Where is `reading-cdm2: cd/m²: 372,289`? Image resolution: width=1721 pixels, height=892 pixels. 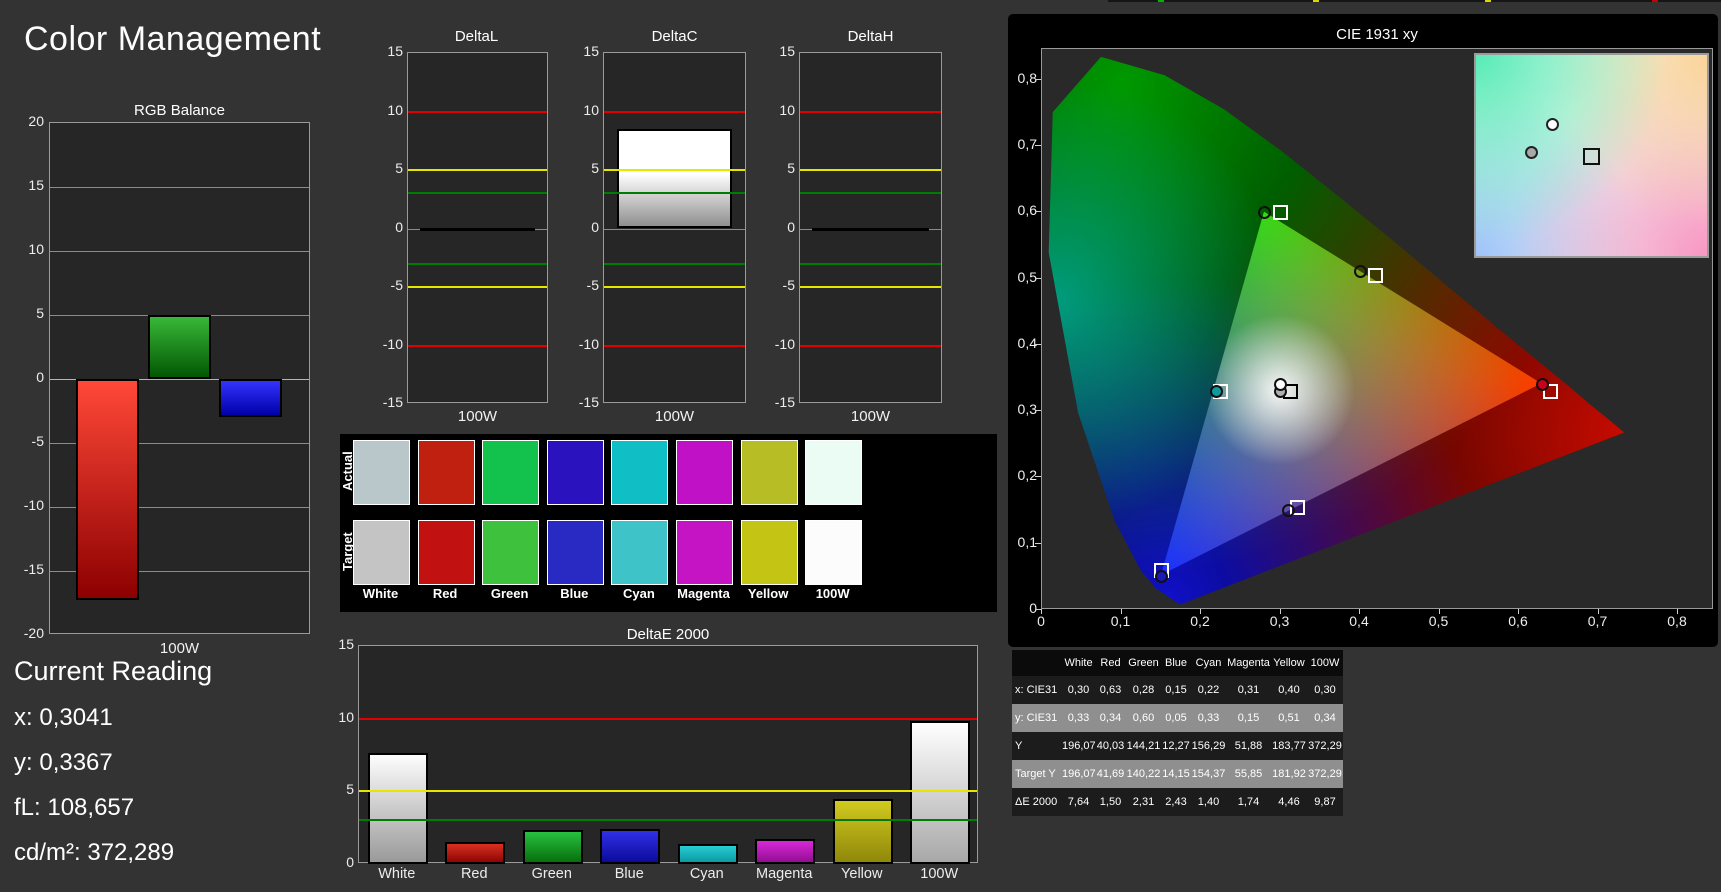 reading-cdm2: cd/m²: 372,289 is located at coordinates (94, 853).